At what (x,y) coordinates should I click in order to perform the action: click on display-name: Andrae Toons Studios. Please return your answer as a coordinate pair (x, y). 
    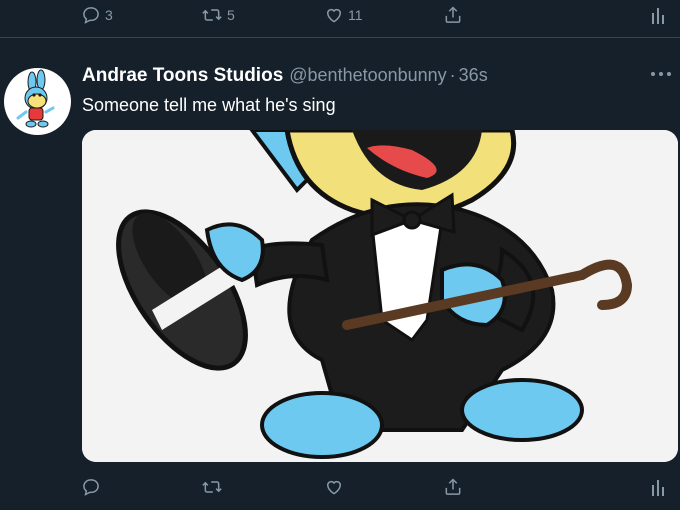
    Looking at the image, I should click on (182, 76).